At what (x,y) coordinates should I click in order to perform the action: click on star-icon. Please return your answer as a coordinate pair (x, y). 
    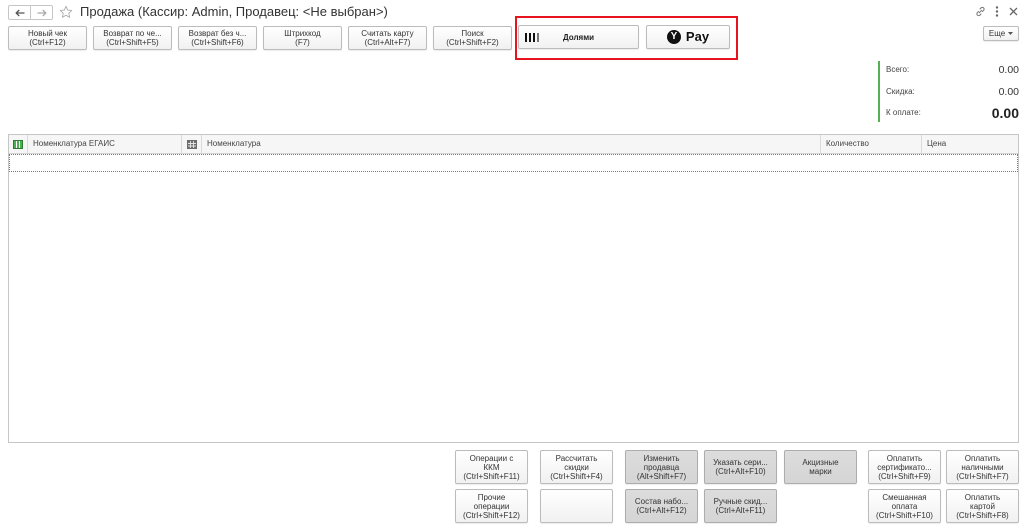
    Looking at the image, I should click on (66, 11).